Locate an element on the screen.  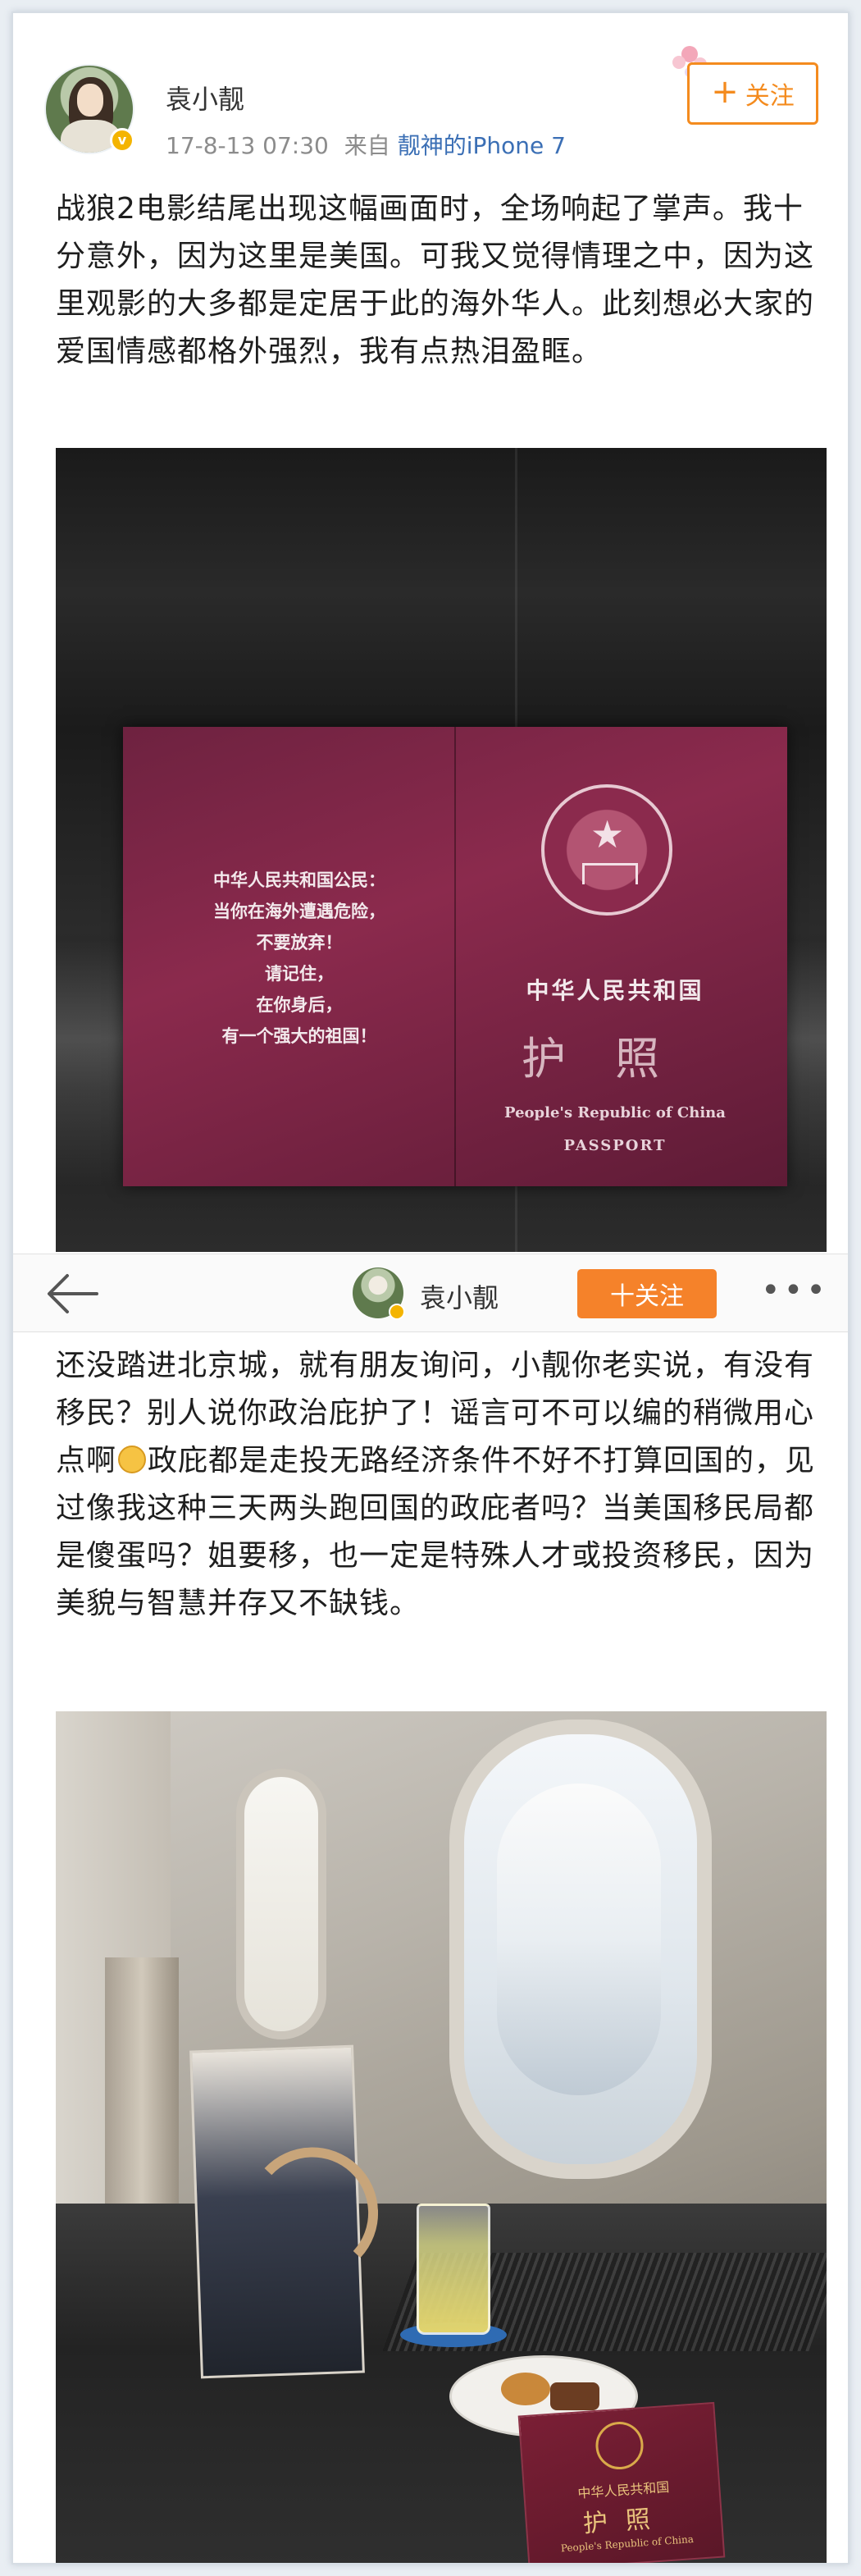
profile-nav-bar: 袁小靓 十关注 ••• is located at coordinates (430, 1293).